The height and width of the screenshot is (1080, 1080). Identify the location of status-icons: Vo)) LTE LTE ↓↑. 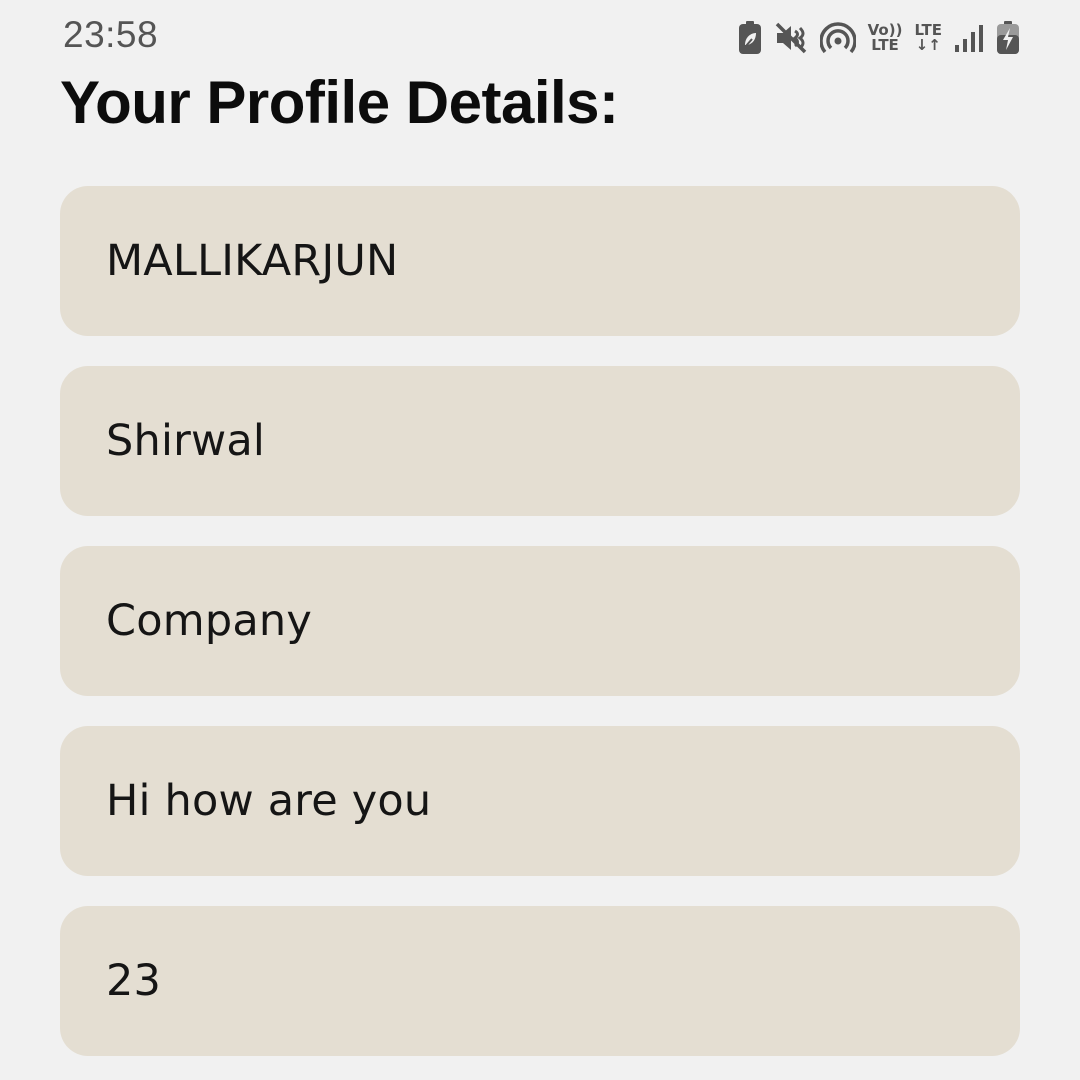
(879, 38).